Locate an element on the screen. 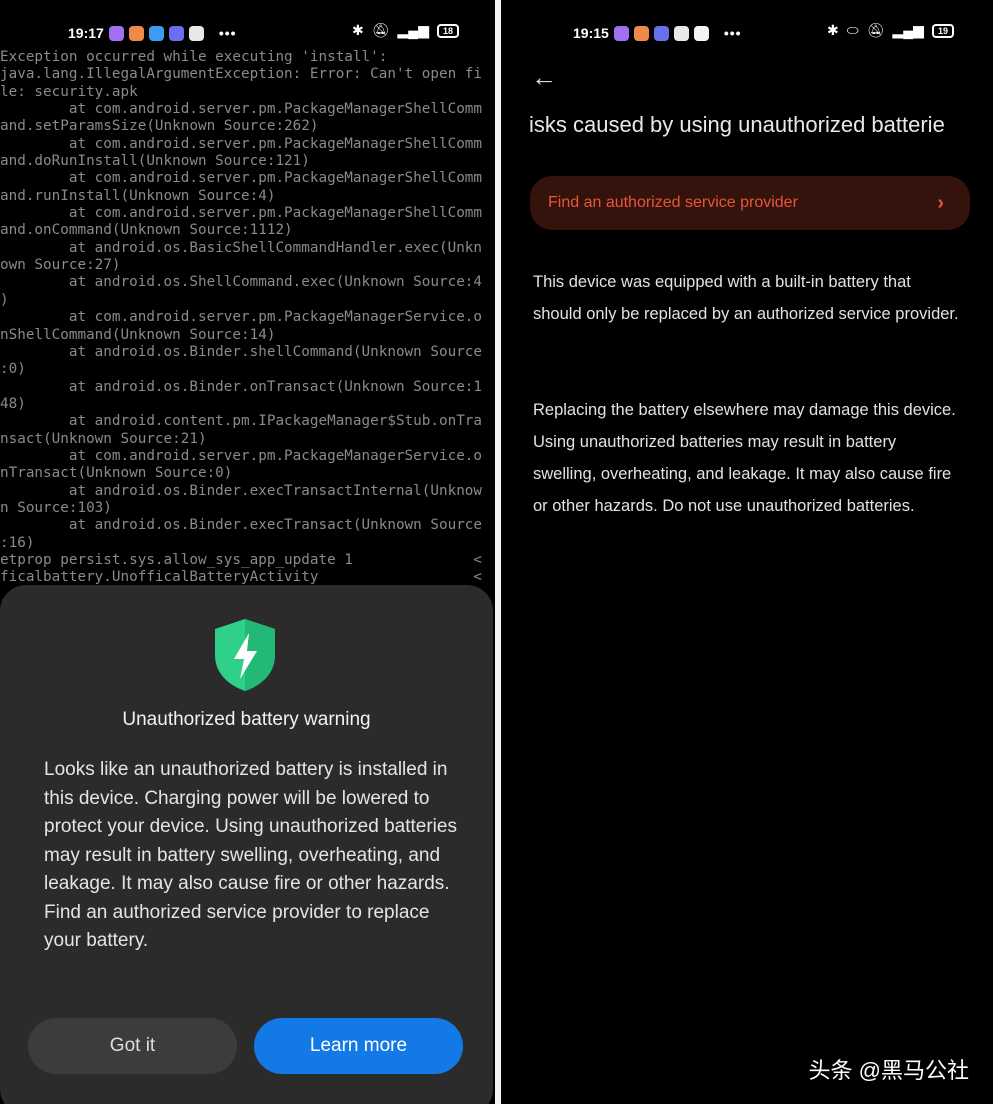 The image size is (993, 1104). find-service-provider-button: Find an authorized service provider › is located at coordinates (750, 203).